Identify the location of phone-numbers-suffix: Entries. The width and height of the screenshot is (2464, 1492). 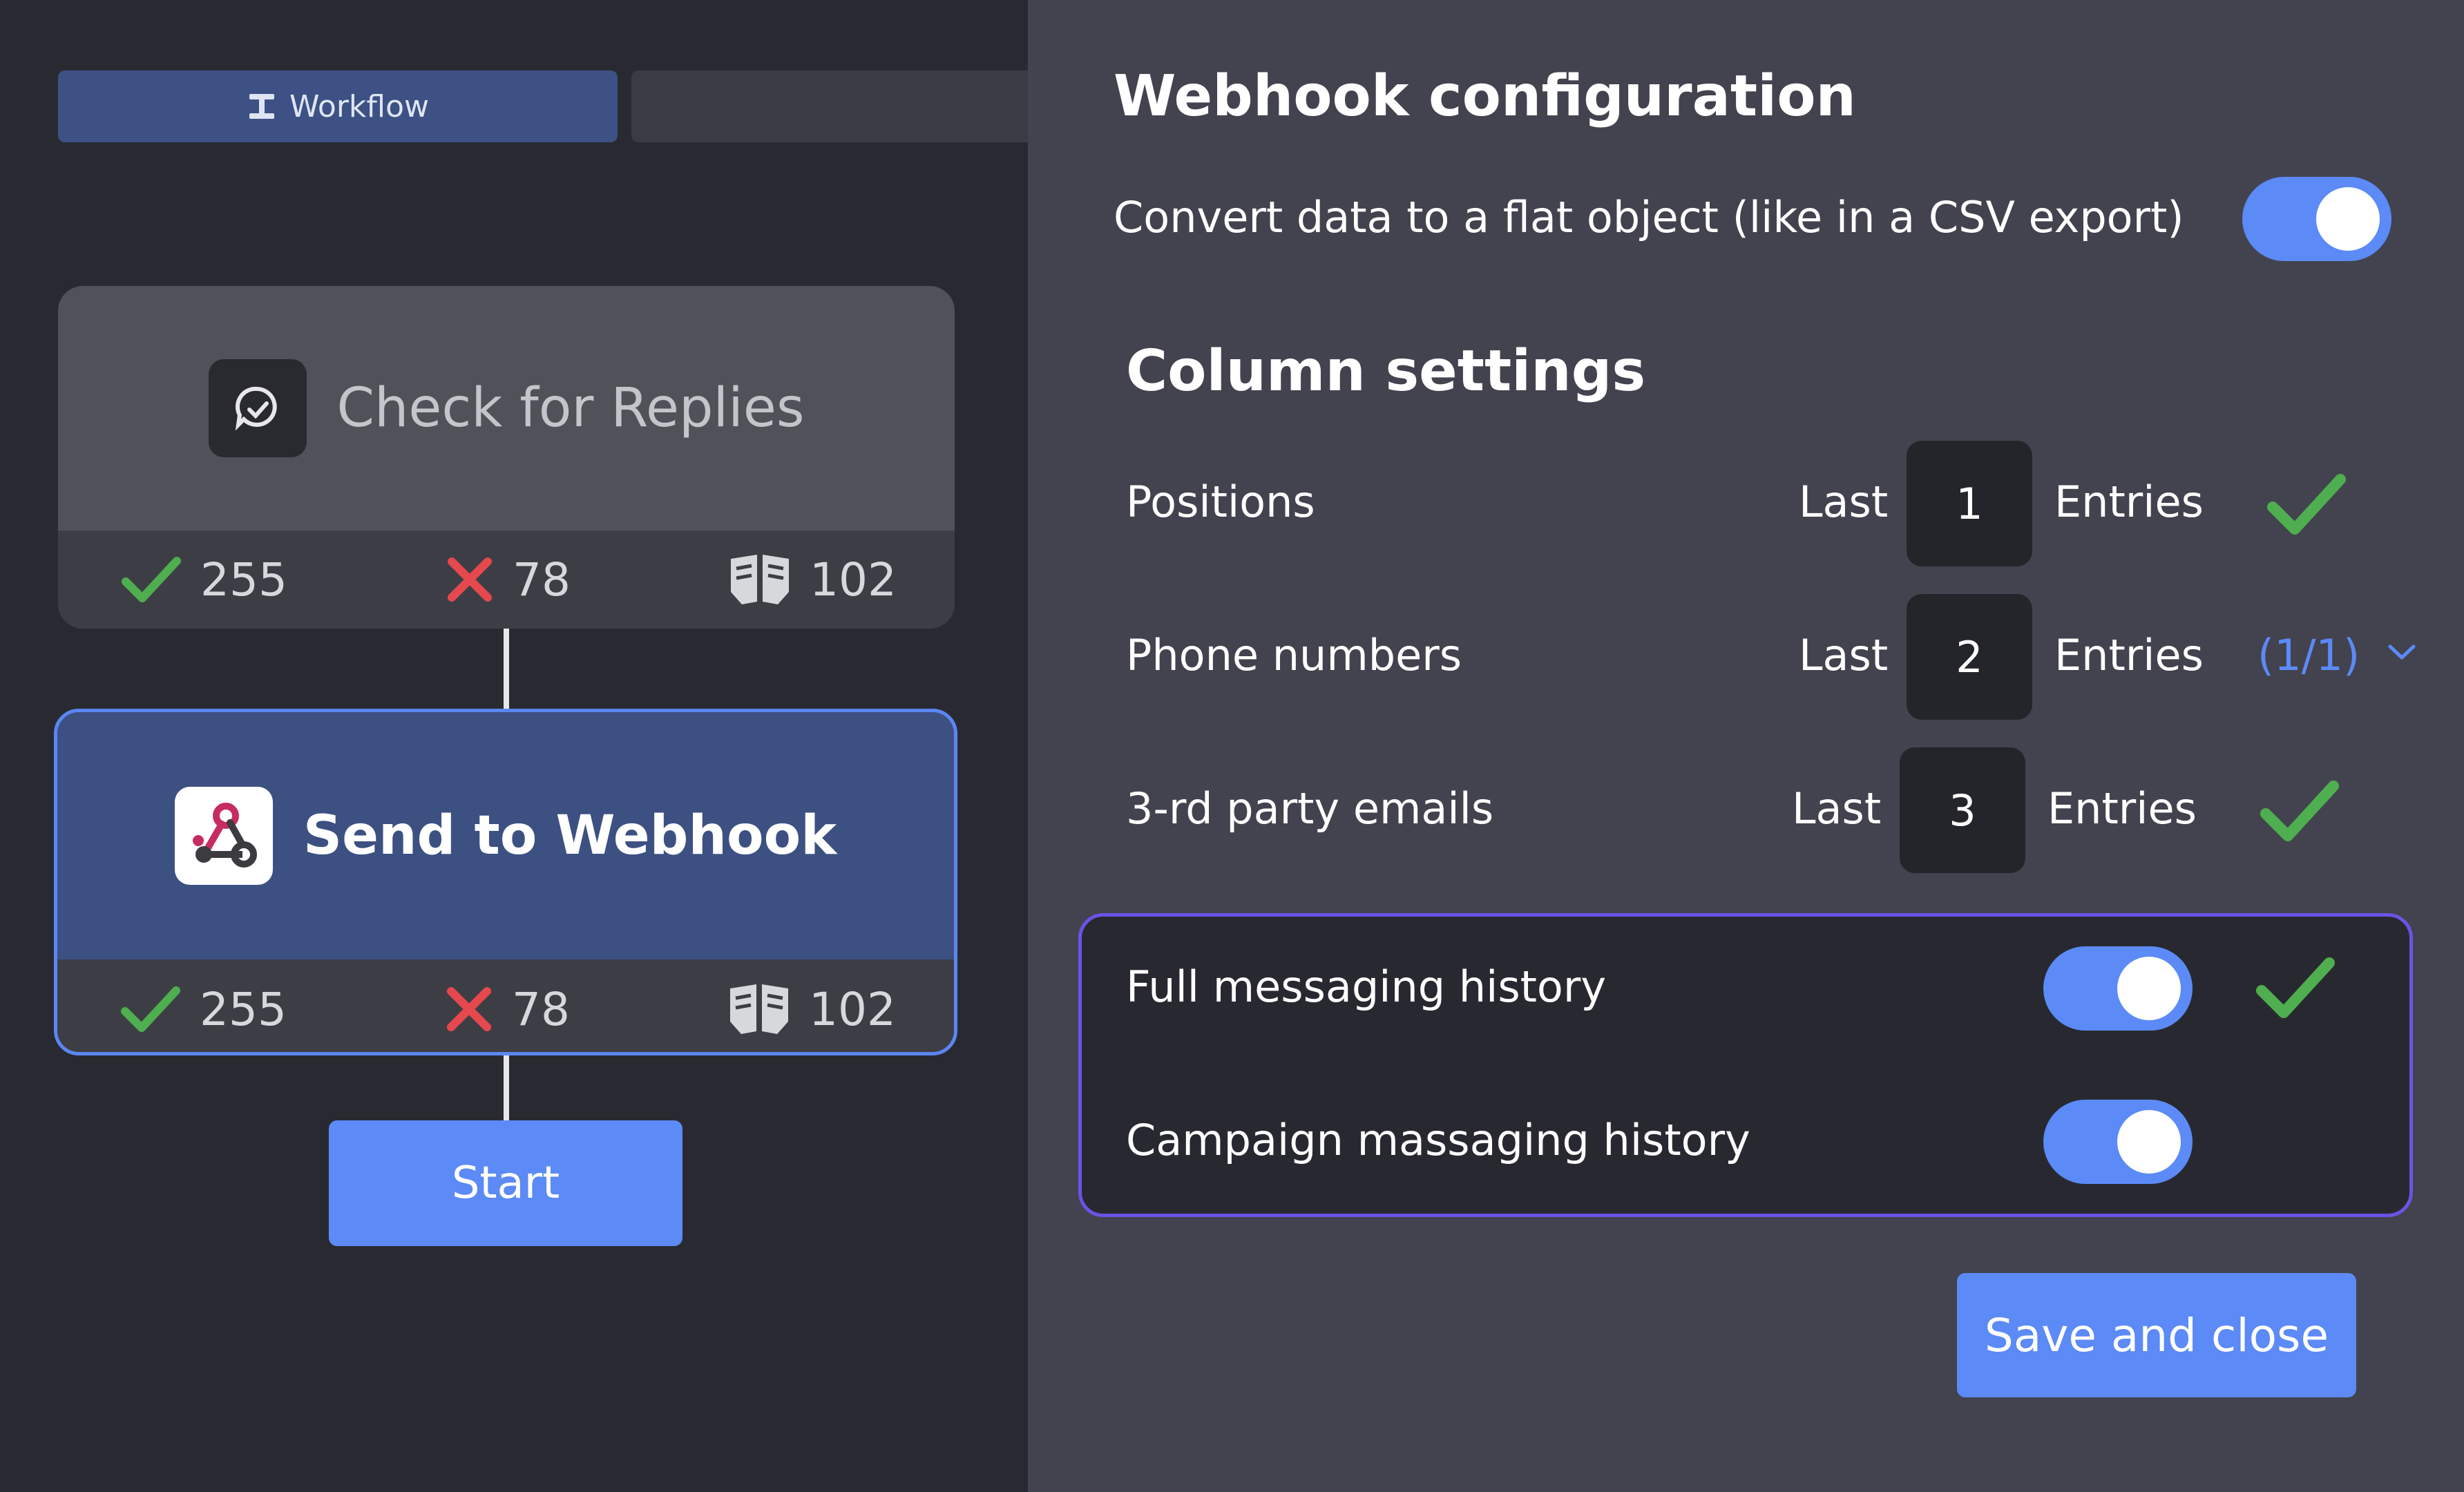
(2129, 655).